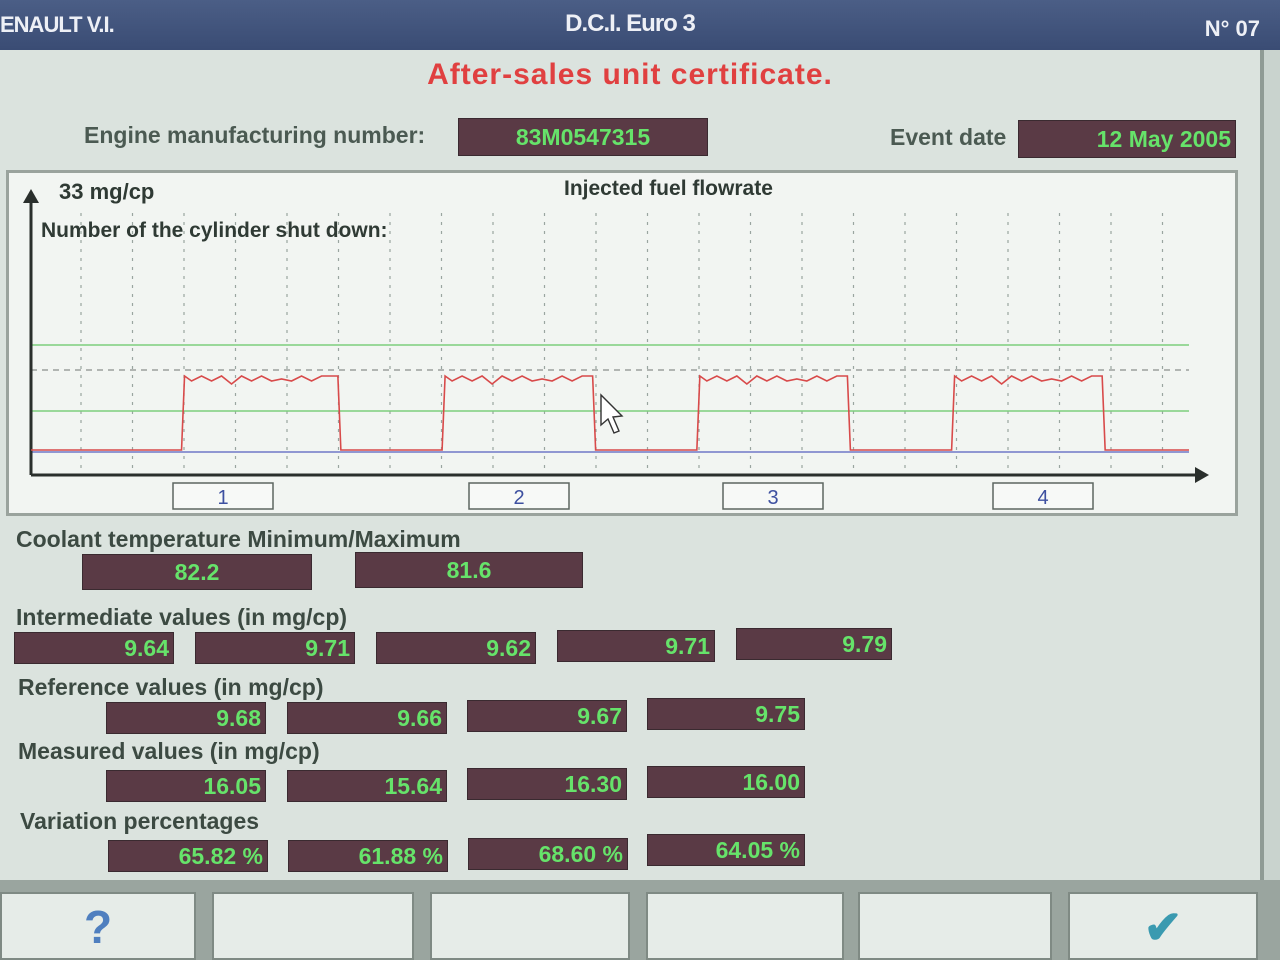 Image resolution: width=1280 pixels, height=960 pixels. What do you see at coordinates (220, 855) in the screenshot?
I see `variation-value-text: 65.82 %` at bounding box center [220, 855].